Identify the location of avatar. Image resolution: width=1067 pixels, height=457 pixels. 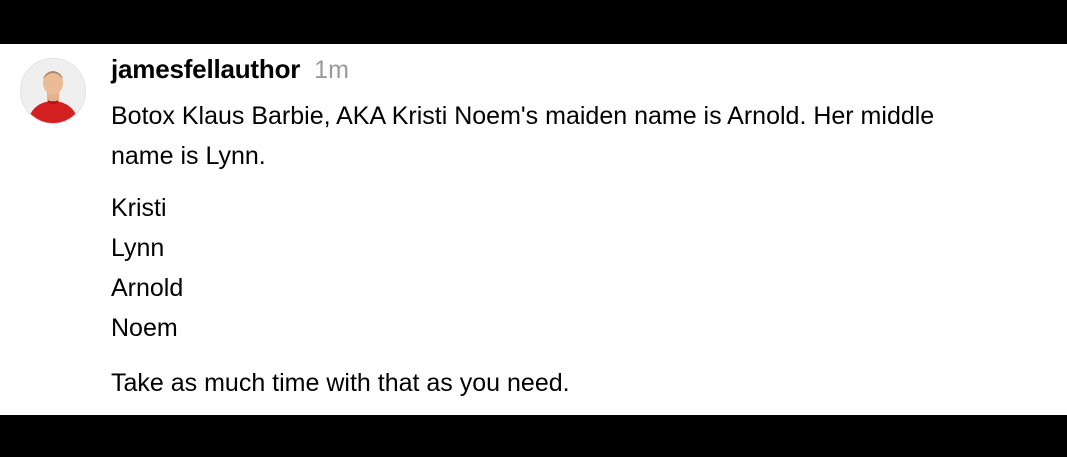
(53, 91).